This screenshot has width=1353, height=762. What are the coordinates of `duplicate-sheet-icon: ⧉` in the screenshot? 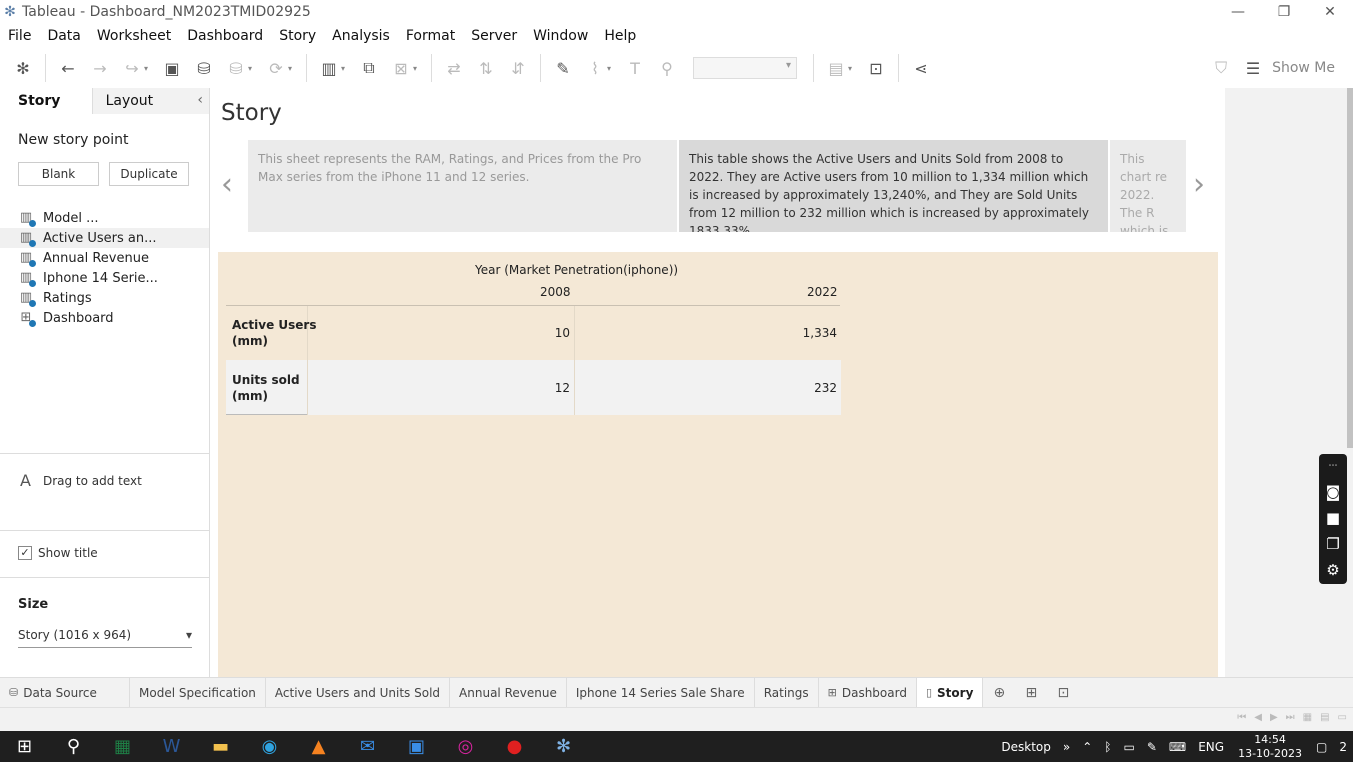 It's located at (369, 68).